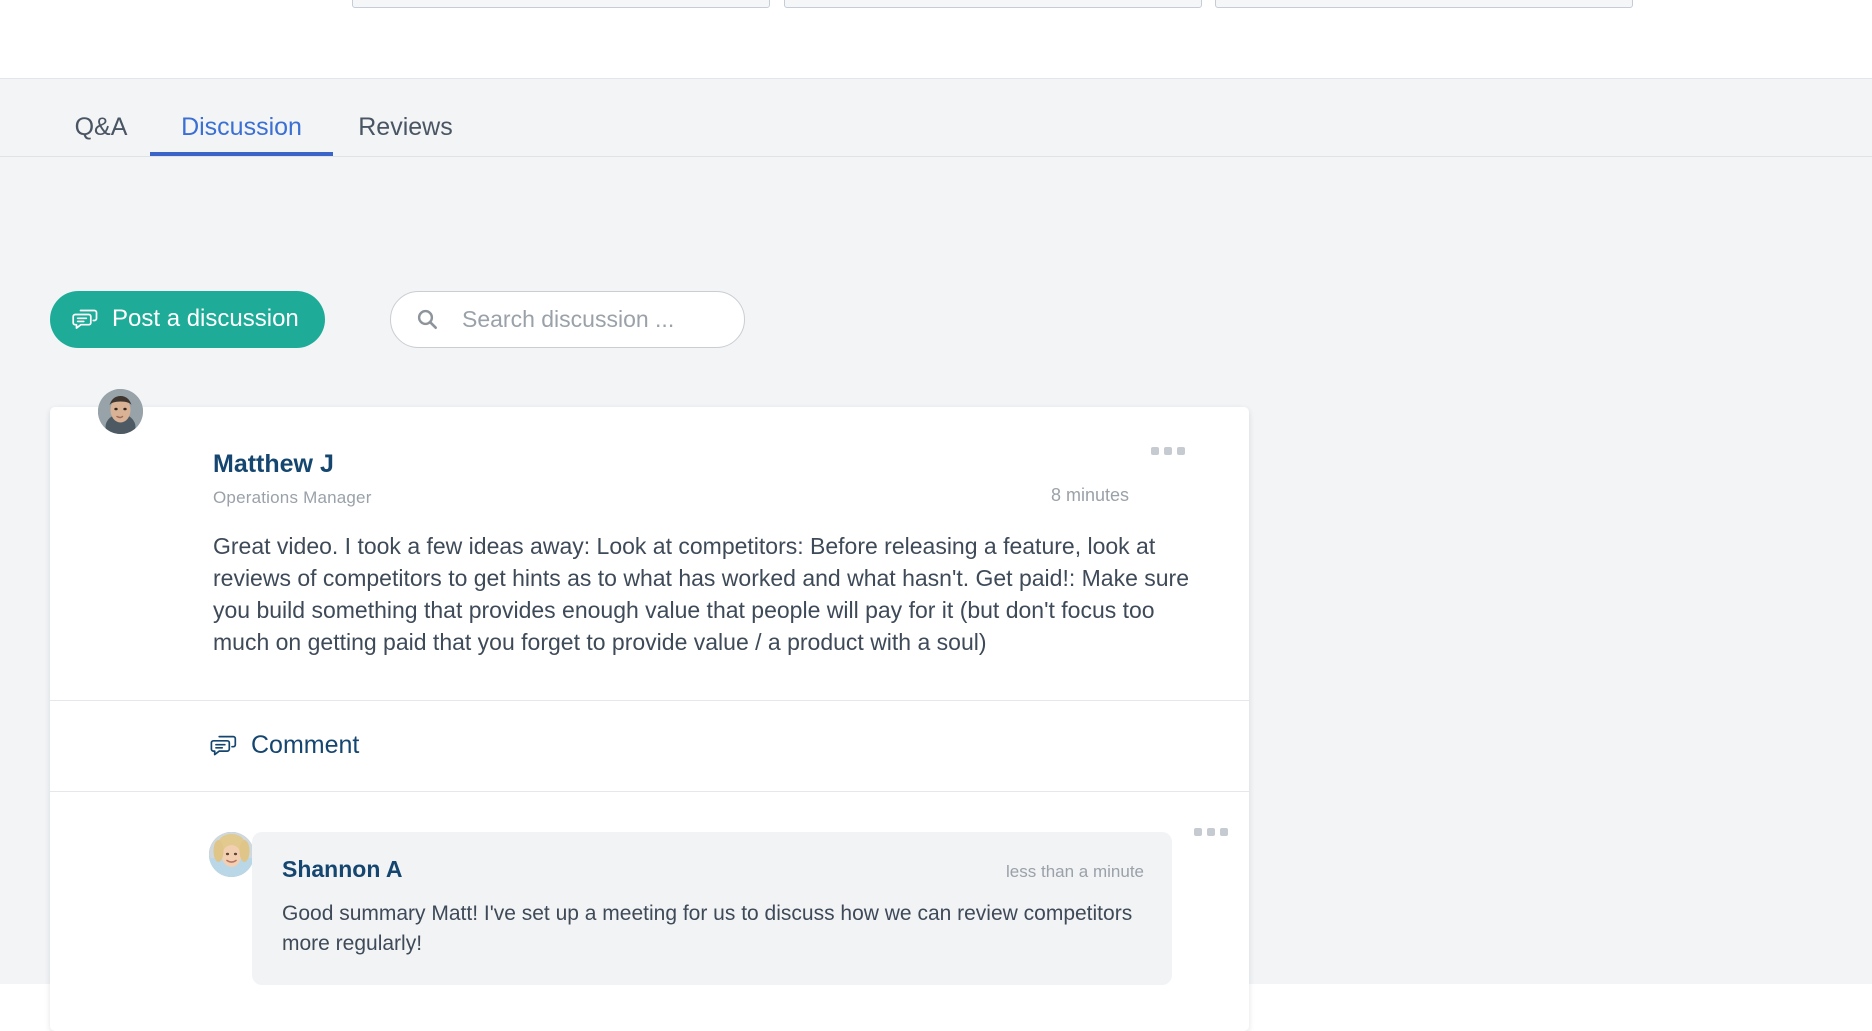 The height and width of the screenshot is (1031, 1872). I want to click on comment-button: Comment, so click(284, 745).